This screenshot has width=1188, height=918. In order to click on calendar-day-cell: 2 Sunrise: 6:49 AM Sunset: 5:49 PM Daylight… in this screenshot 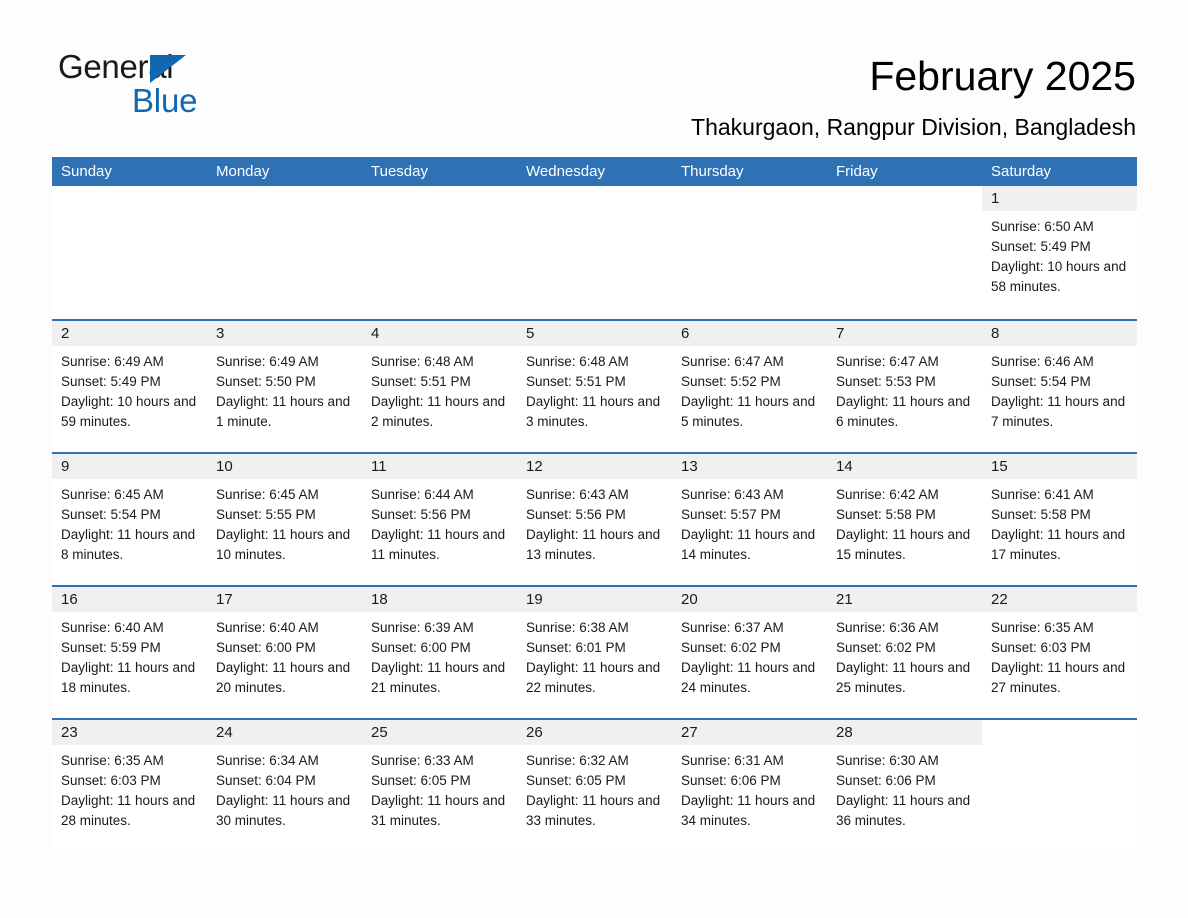, I will do `click(129, 386)`.